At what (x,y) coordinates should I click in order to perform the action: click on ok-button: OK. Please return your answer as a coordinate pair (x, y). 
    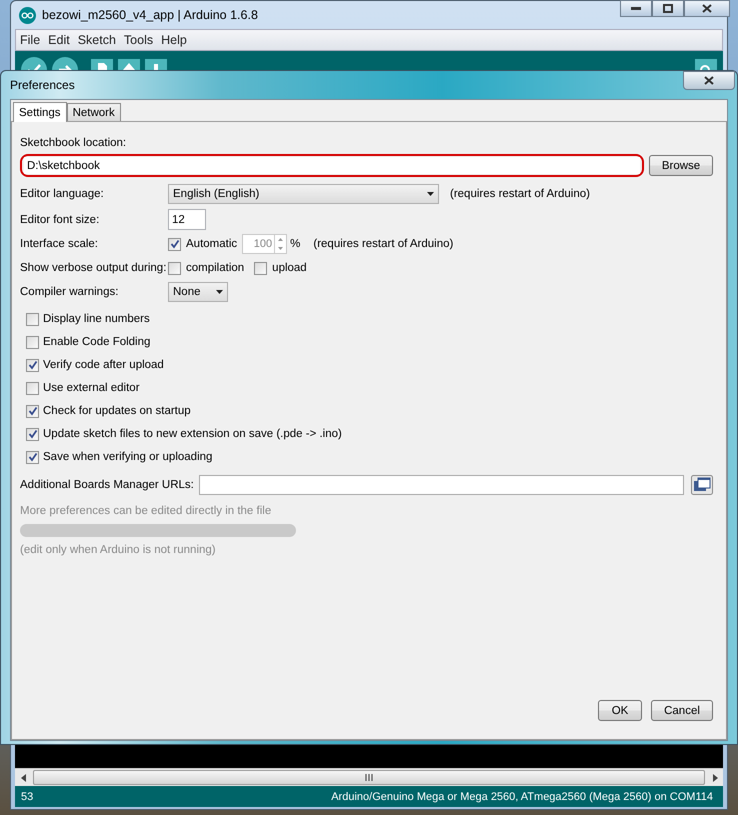
    Looking at the image, I should click on (620, 710).